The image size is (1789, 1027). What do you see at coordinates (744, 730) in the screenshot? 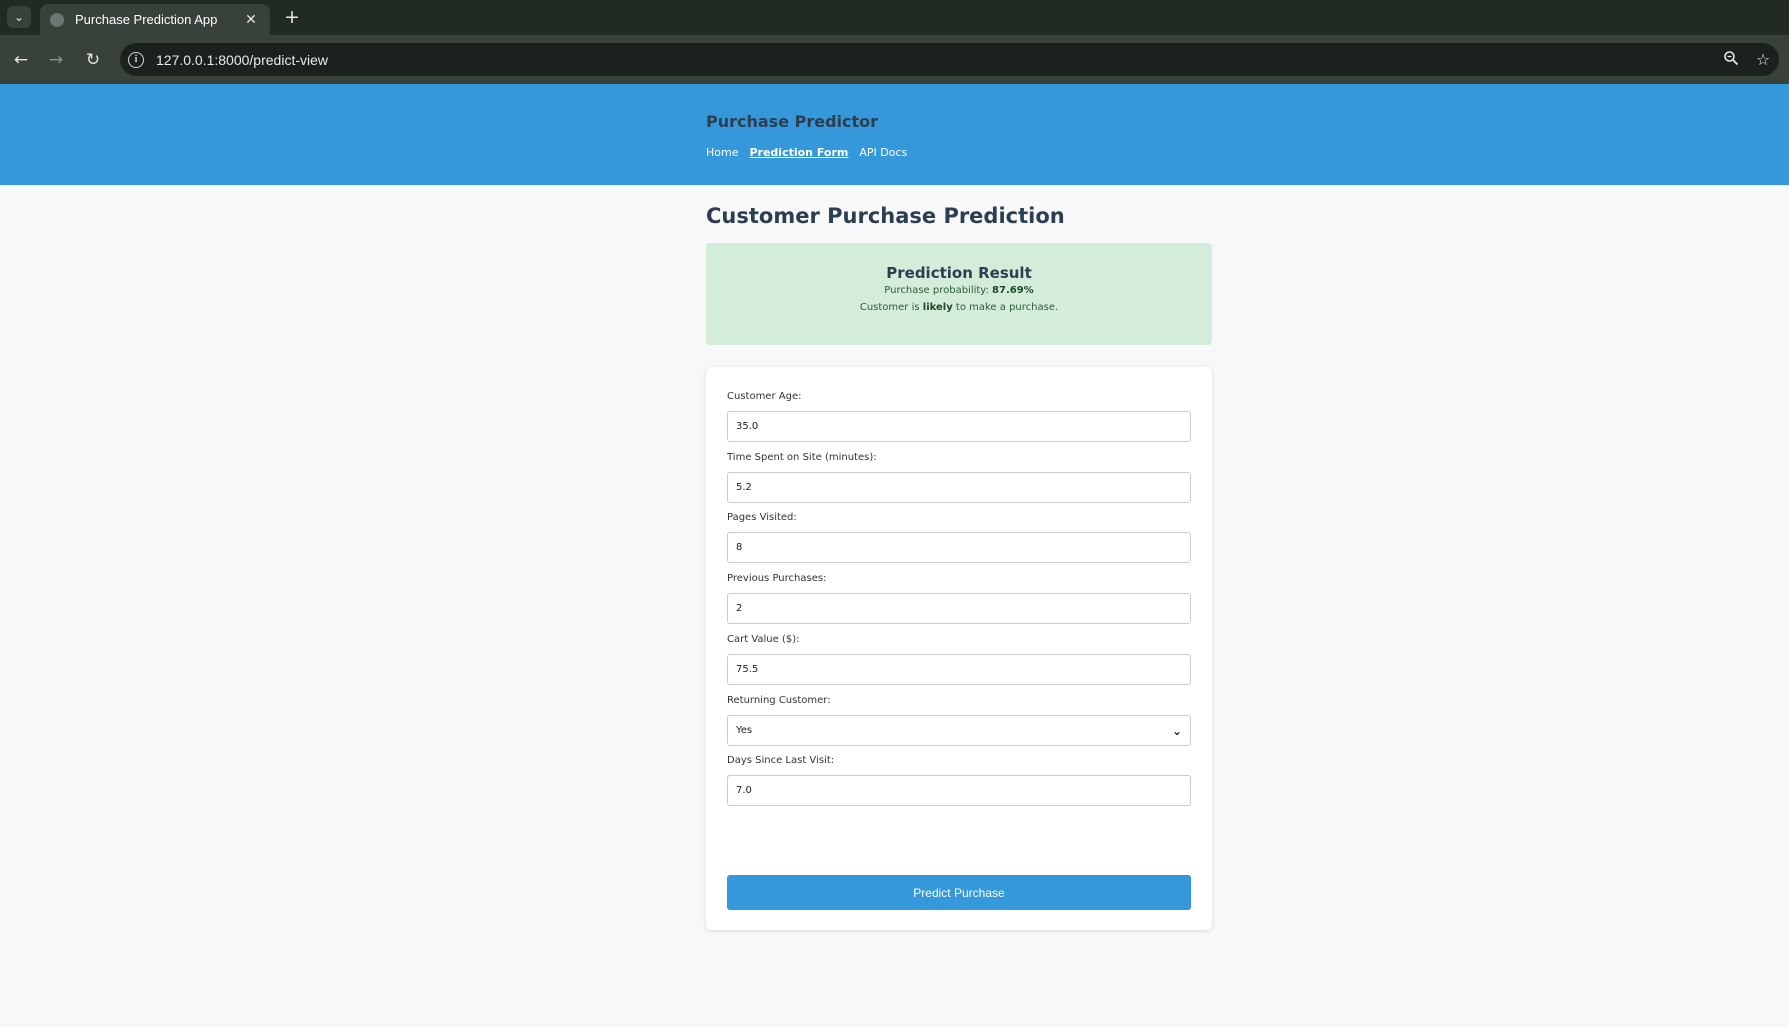
I see `select-value: Yes` at bounding box center [744, 730].